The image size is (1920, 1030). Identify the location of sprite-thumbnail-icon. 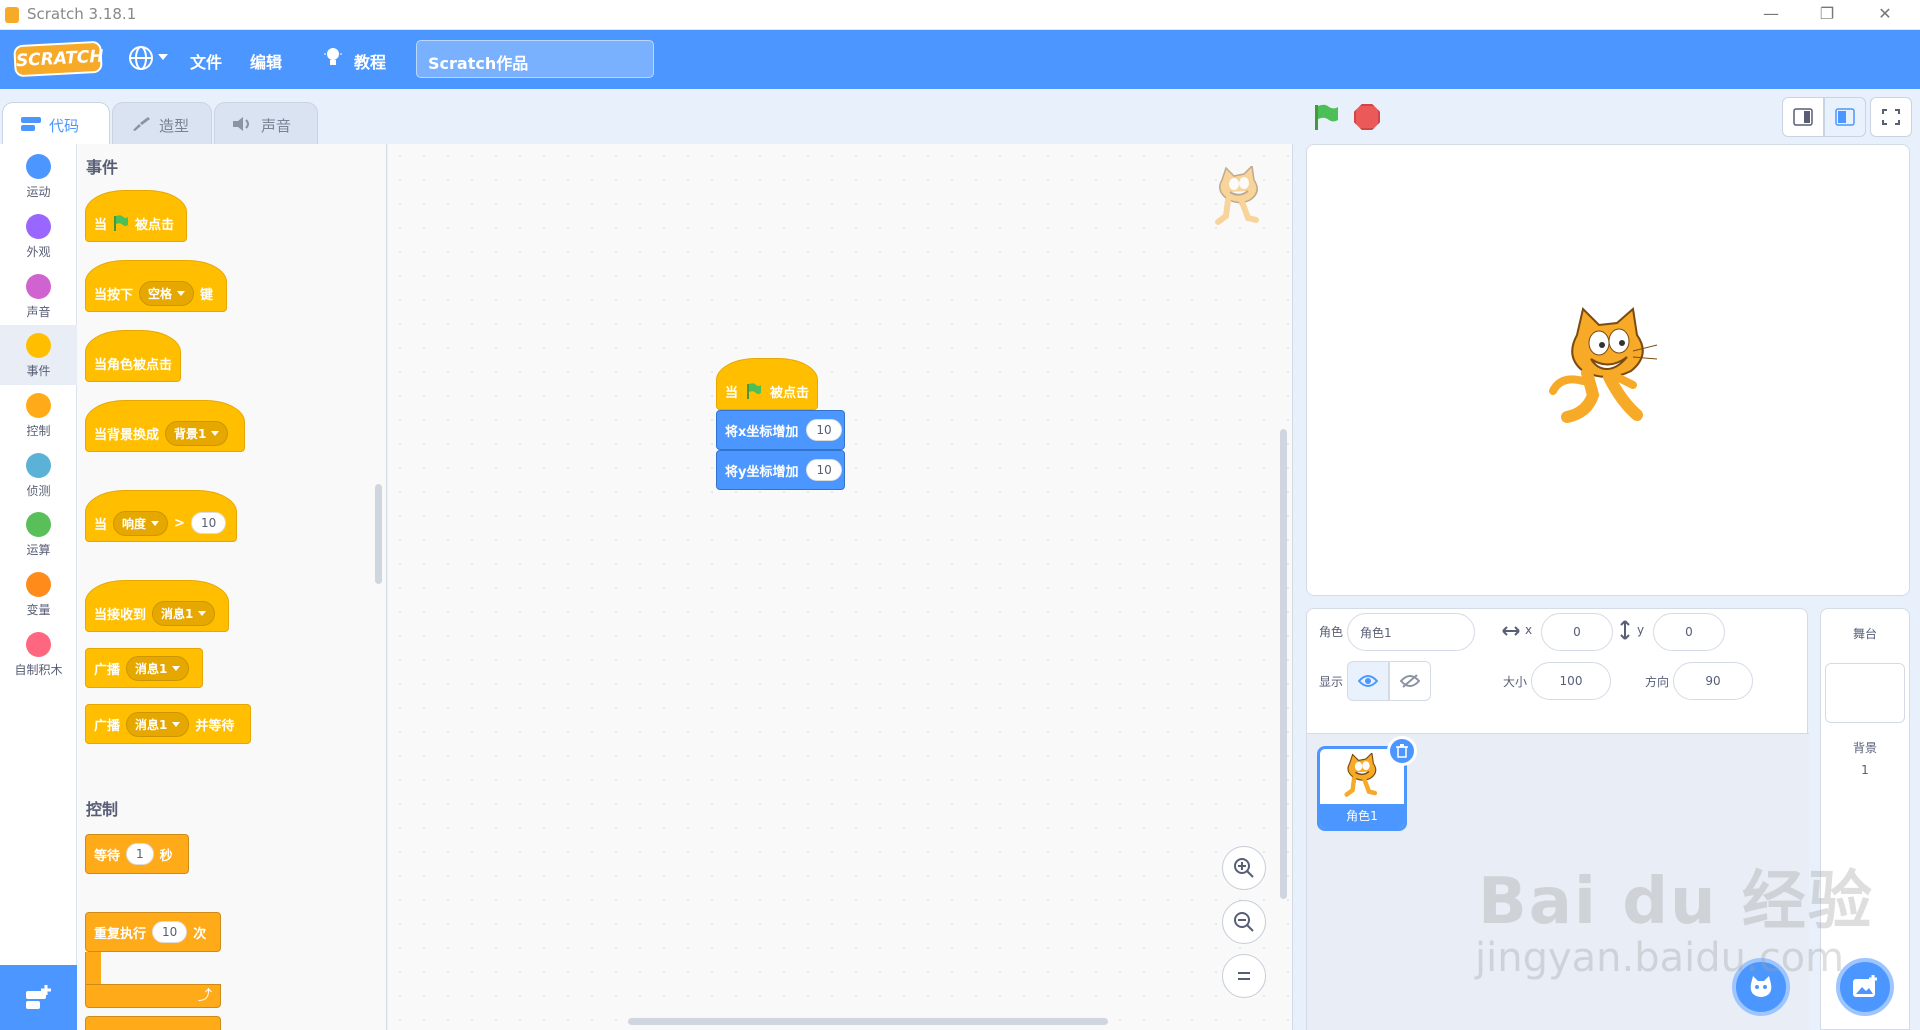
(1237, 195).